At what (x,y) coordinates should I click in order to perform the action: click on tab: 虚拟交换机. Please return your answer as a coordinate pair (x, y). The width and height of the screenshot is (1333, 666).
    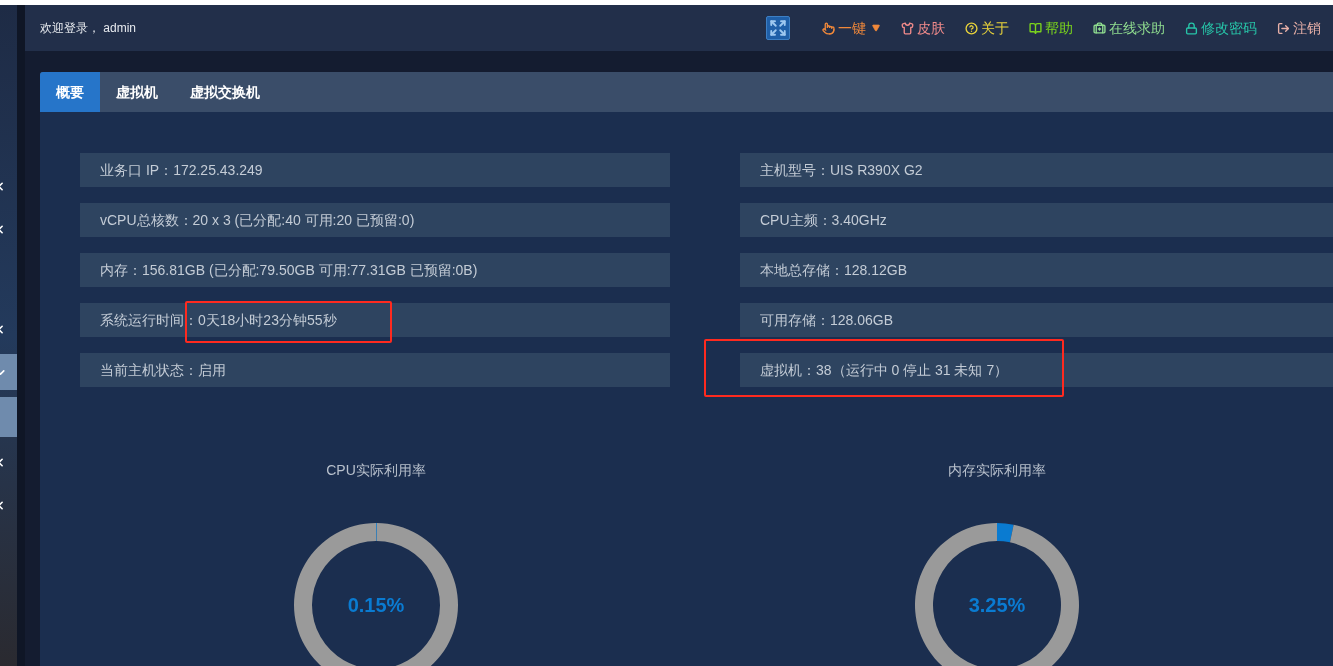
    Looking at the image, I should click on (225, 92).